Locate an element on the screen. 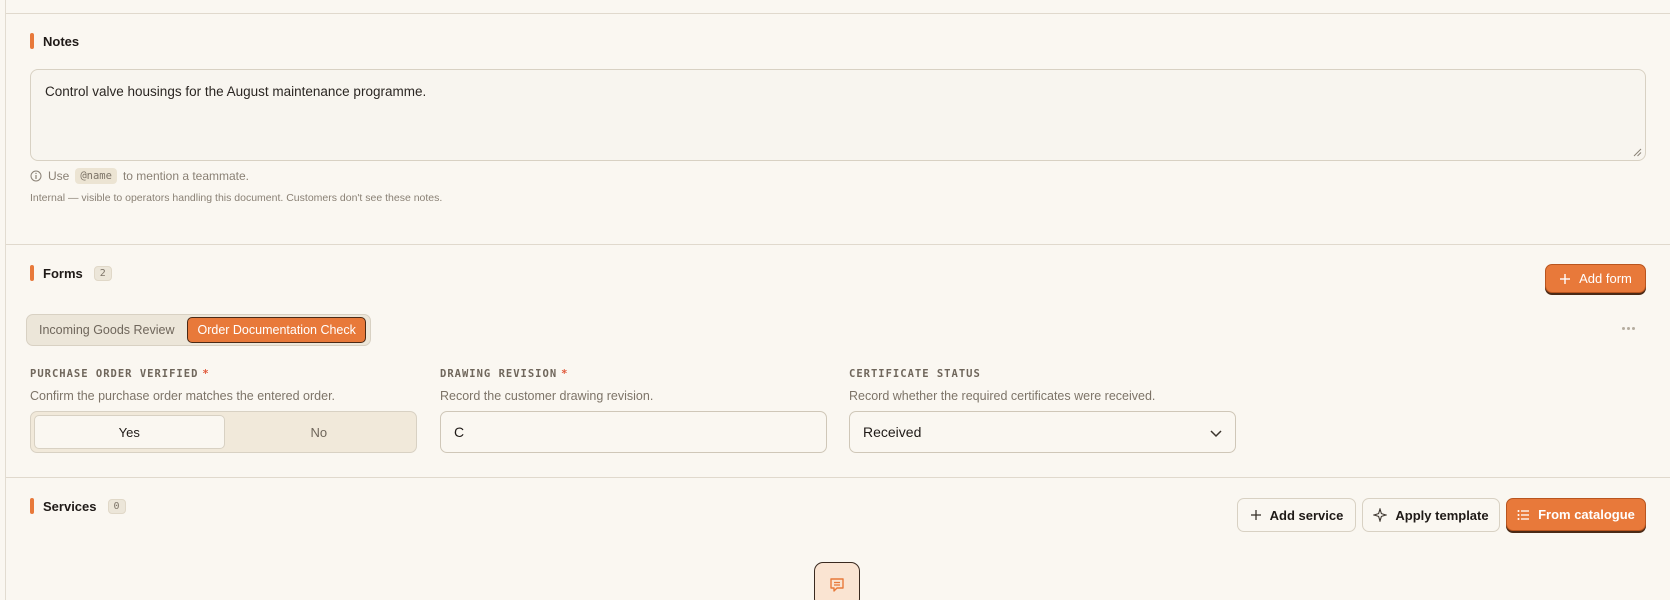 Image resolution: width=1670 pixels, height=600 pixels. more-icon is located at coordinates (1628, 328).